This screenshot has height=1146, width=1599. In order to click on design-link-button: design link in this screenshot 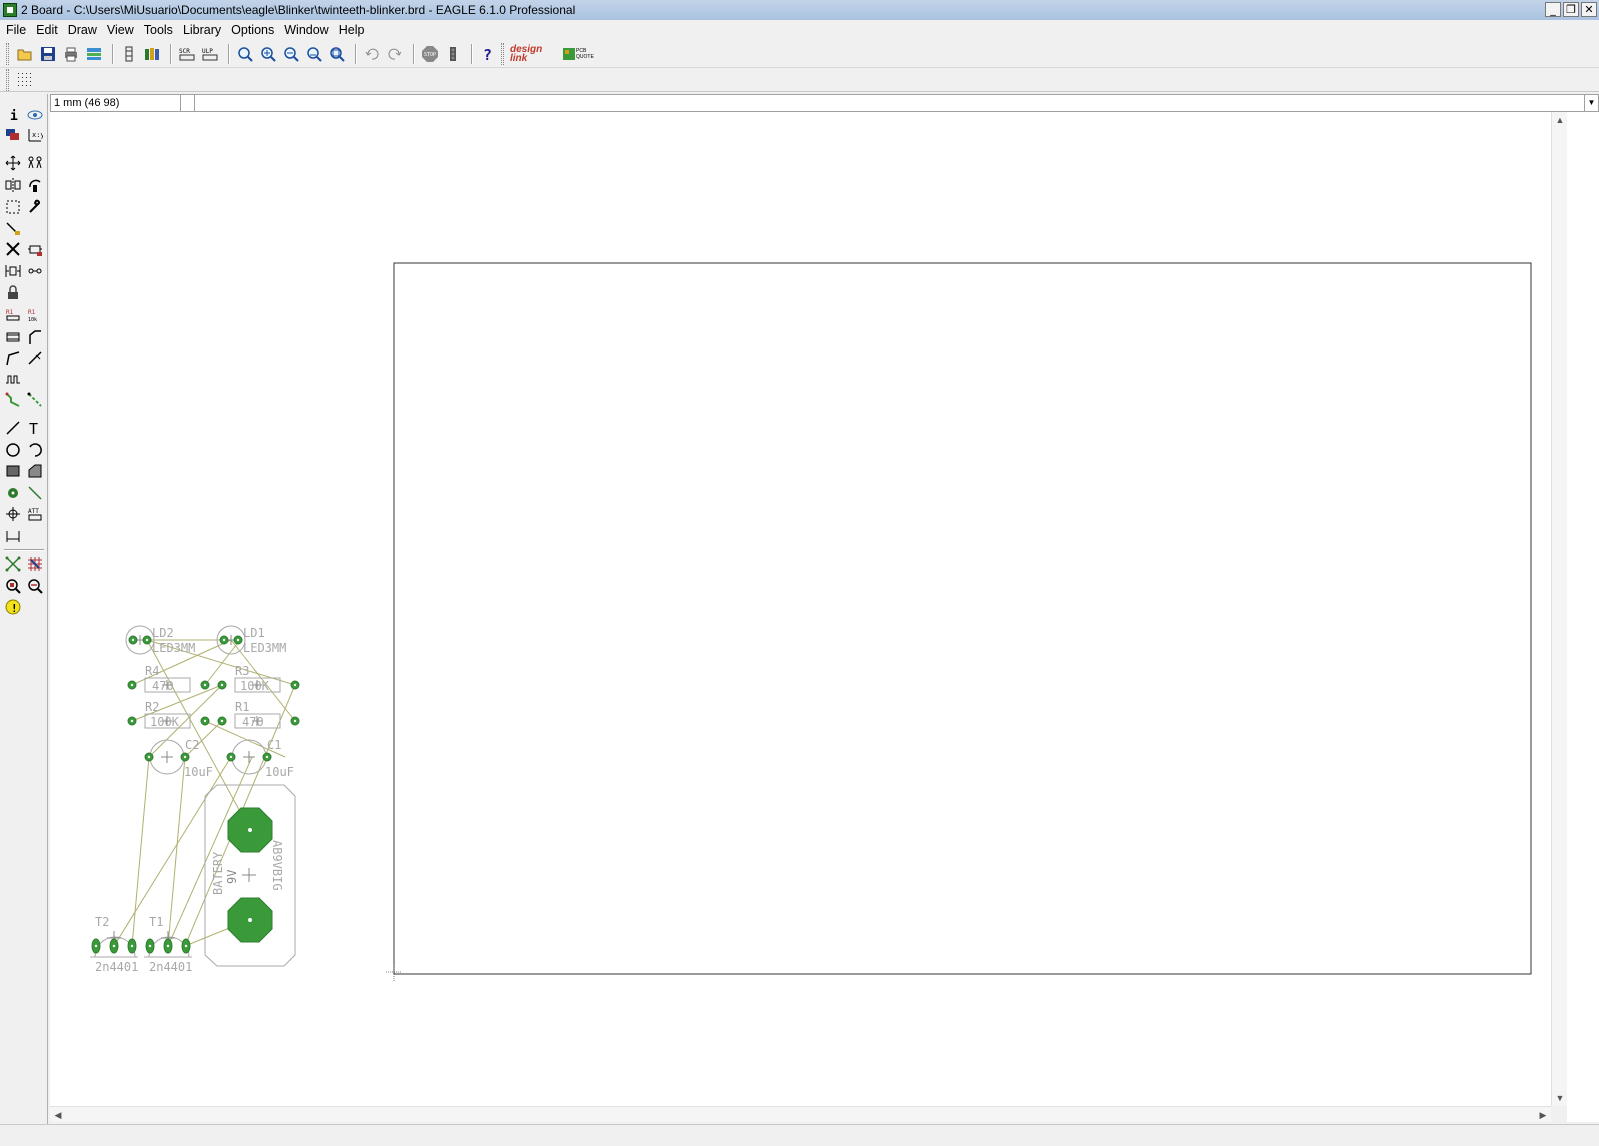, I will do `click(531, 53)`.